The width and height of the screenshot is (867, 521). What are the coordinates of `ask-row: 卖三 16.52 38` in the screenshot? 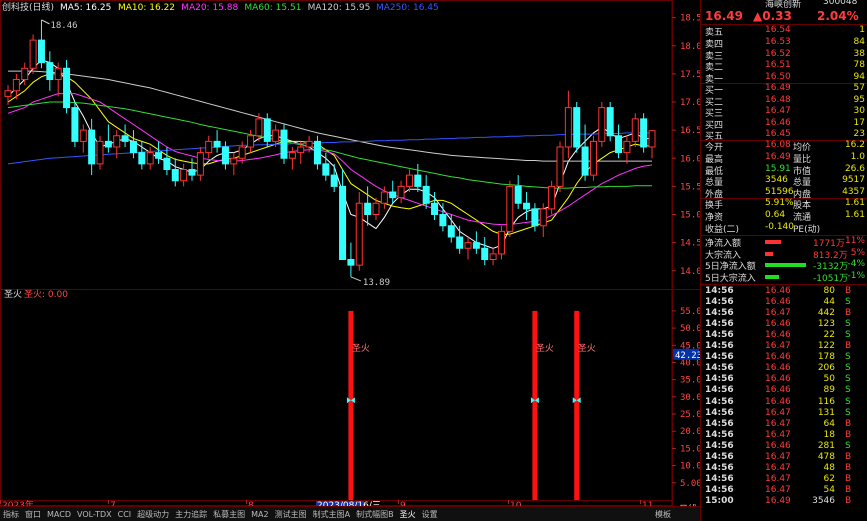 It's located at (786, 55).